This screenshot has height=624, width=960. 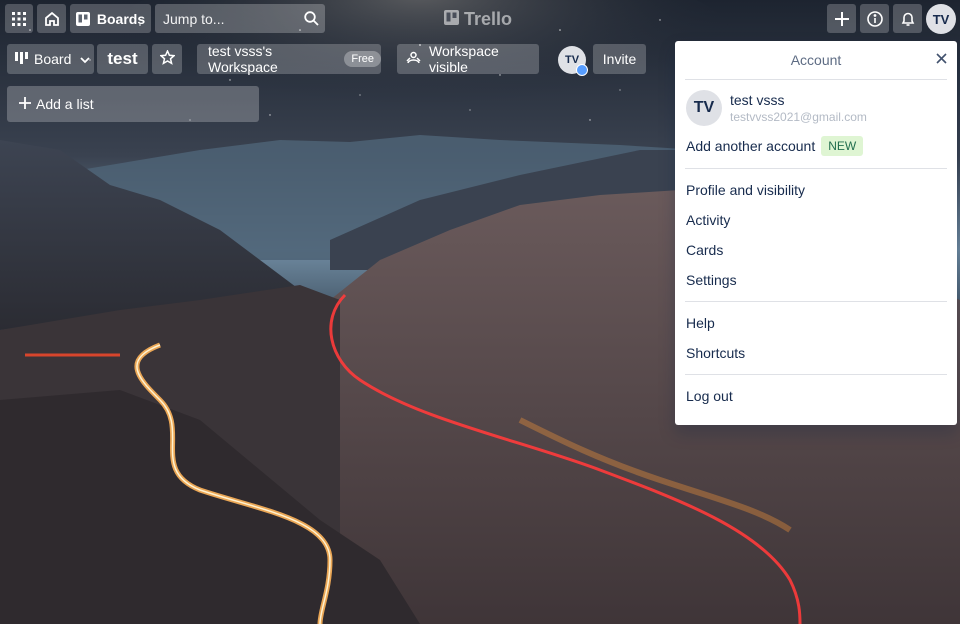 I want to click on bell-icon, so click(x=908, y=19).